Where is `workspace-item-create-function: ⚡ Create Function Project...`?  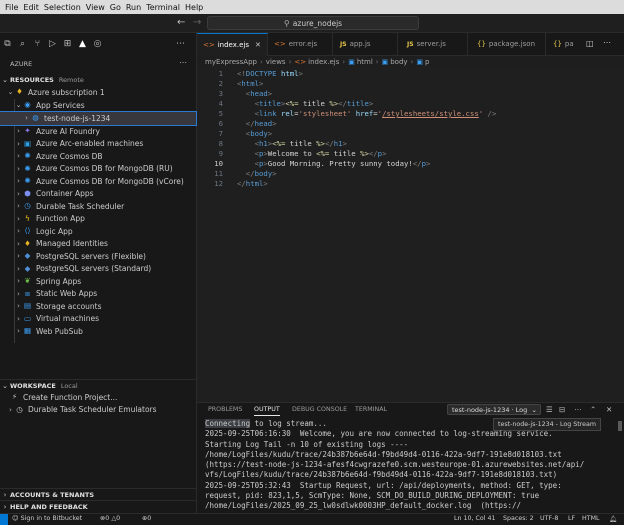
workspace-item-create-function: ⚡ Create Function Project... is located at coordinates (103, 397).